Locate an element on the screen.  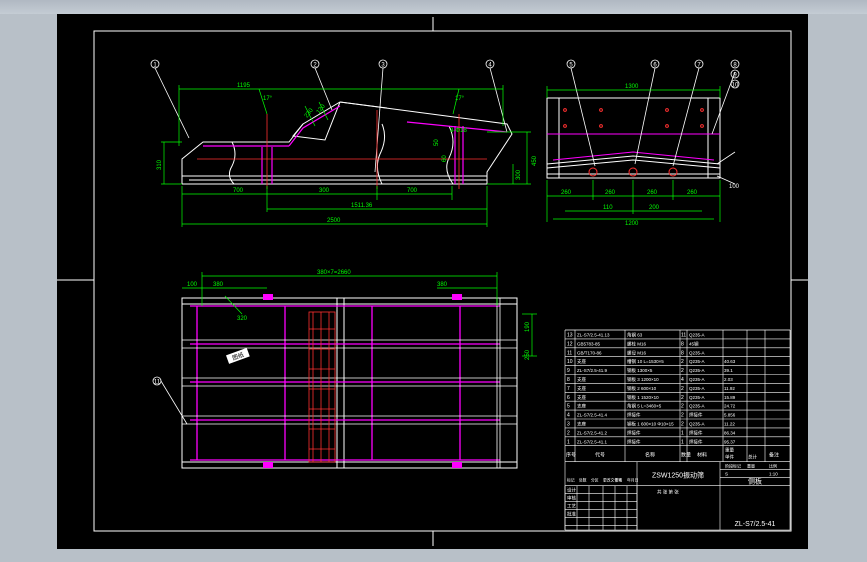
header-name: 名称 is located at coordinates (650, 455).